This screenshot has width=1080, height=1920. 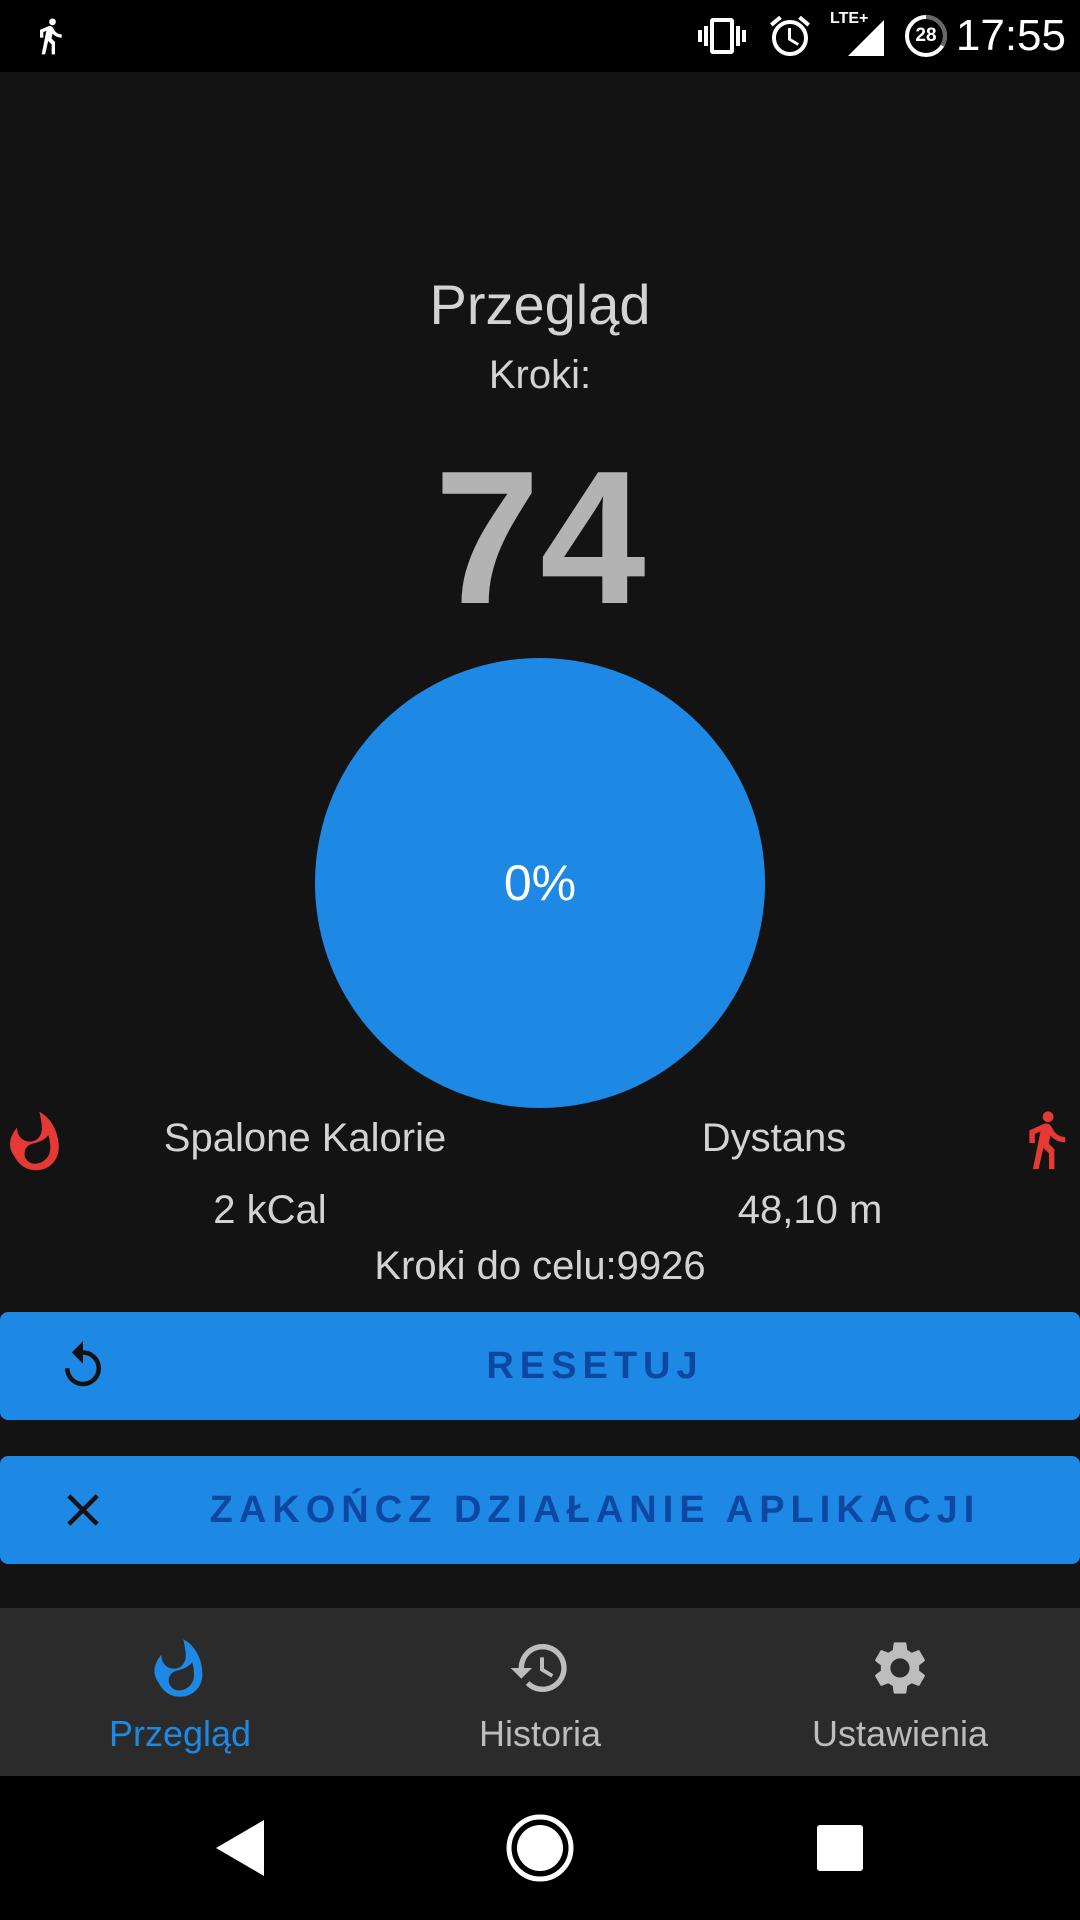 What do you see at coordinates (810, 1210) in the screenshot?
I see `distance-value: 48,10 m` at bounding box center [810, 1210].